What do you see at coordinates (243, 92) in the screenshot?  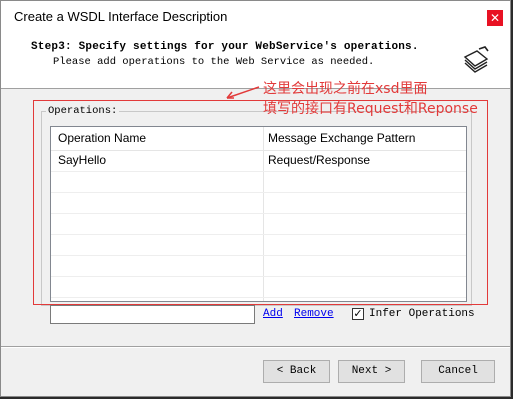 I see `annotation-arrow-icon` at bounding box center [243, 92].